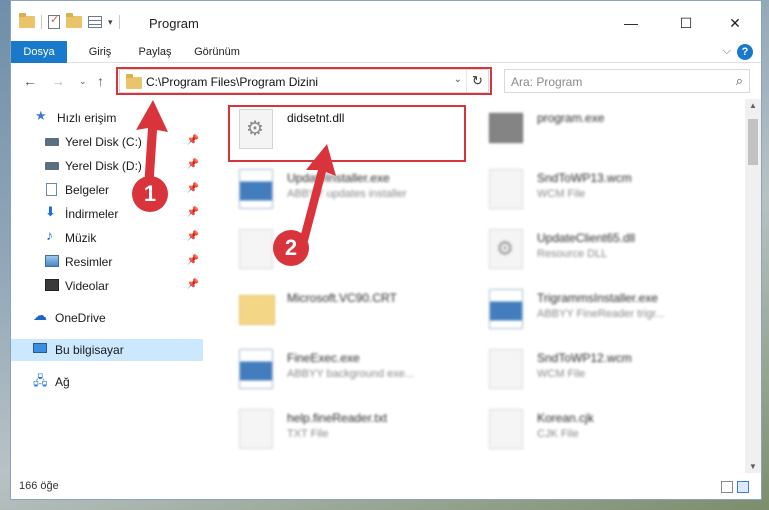 This screenshot has width=769, height=510. What do you see at coordinates (100, 81) in the screenshot?
I see `up-arrow-icon: ↑` at bounding box center [100, 81].